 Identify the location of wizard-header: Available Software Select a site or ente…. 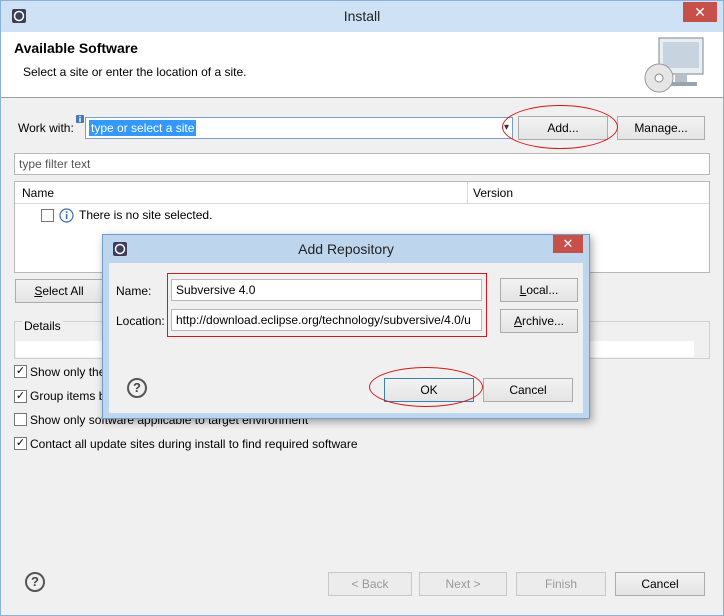
(362, 65).